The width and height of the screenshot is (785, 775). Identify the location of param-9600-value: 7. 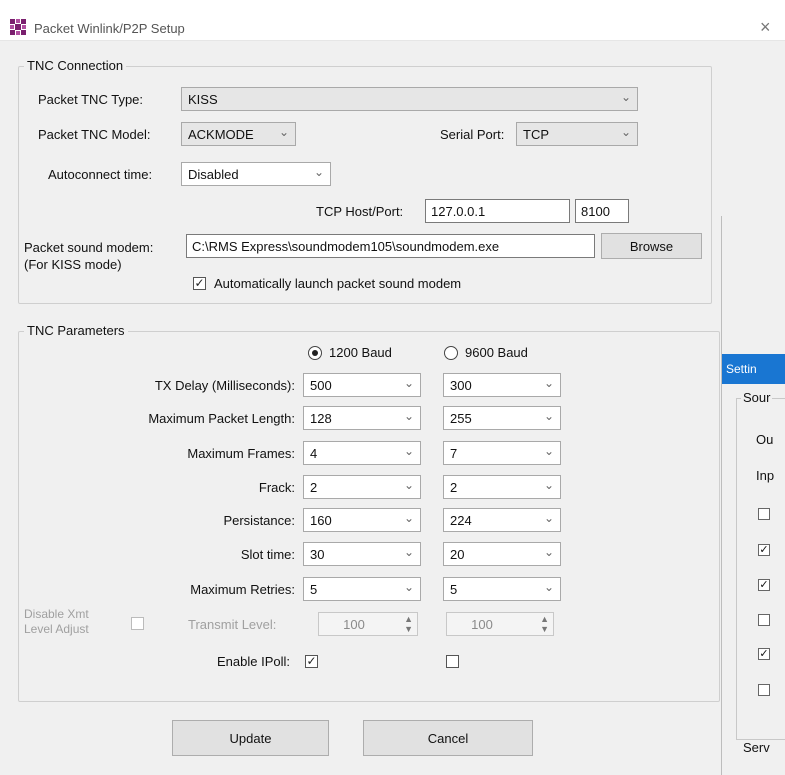
(454, 453).